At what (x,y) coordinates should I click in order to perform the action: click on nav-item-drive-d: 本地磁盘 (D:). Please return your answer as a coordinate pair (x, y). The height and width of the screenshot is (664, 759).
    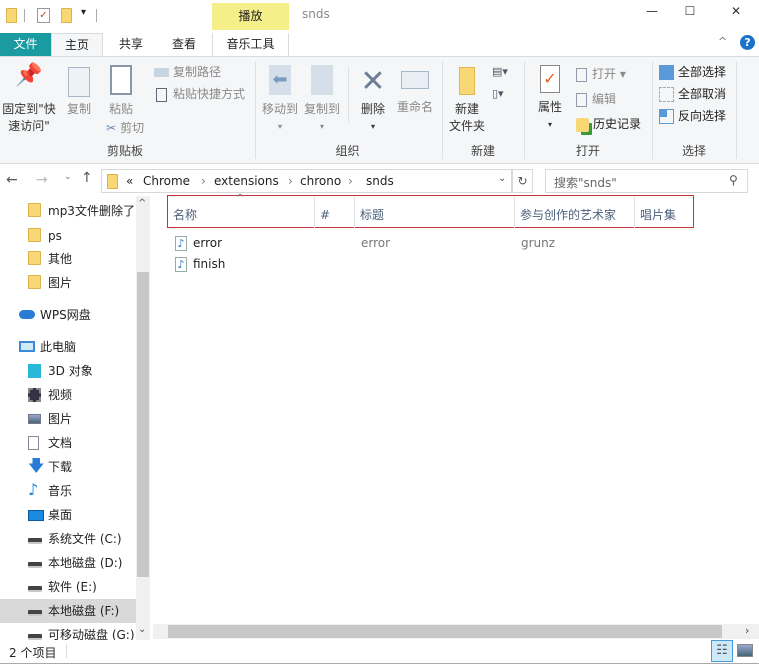
    Looking at the image, I should click on (68, 563).